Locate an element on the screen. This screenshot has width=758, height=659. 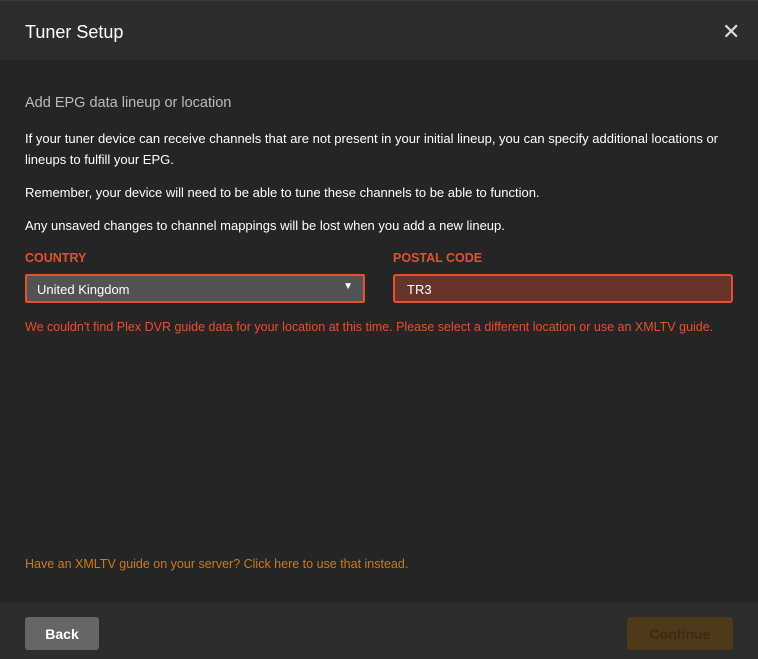
dialog-header: Tuner Setup ✕ is located at coordinates (379, 30).